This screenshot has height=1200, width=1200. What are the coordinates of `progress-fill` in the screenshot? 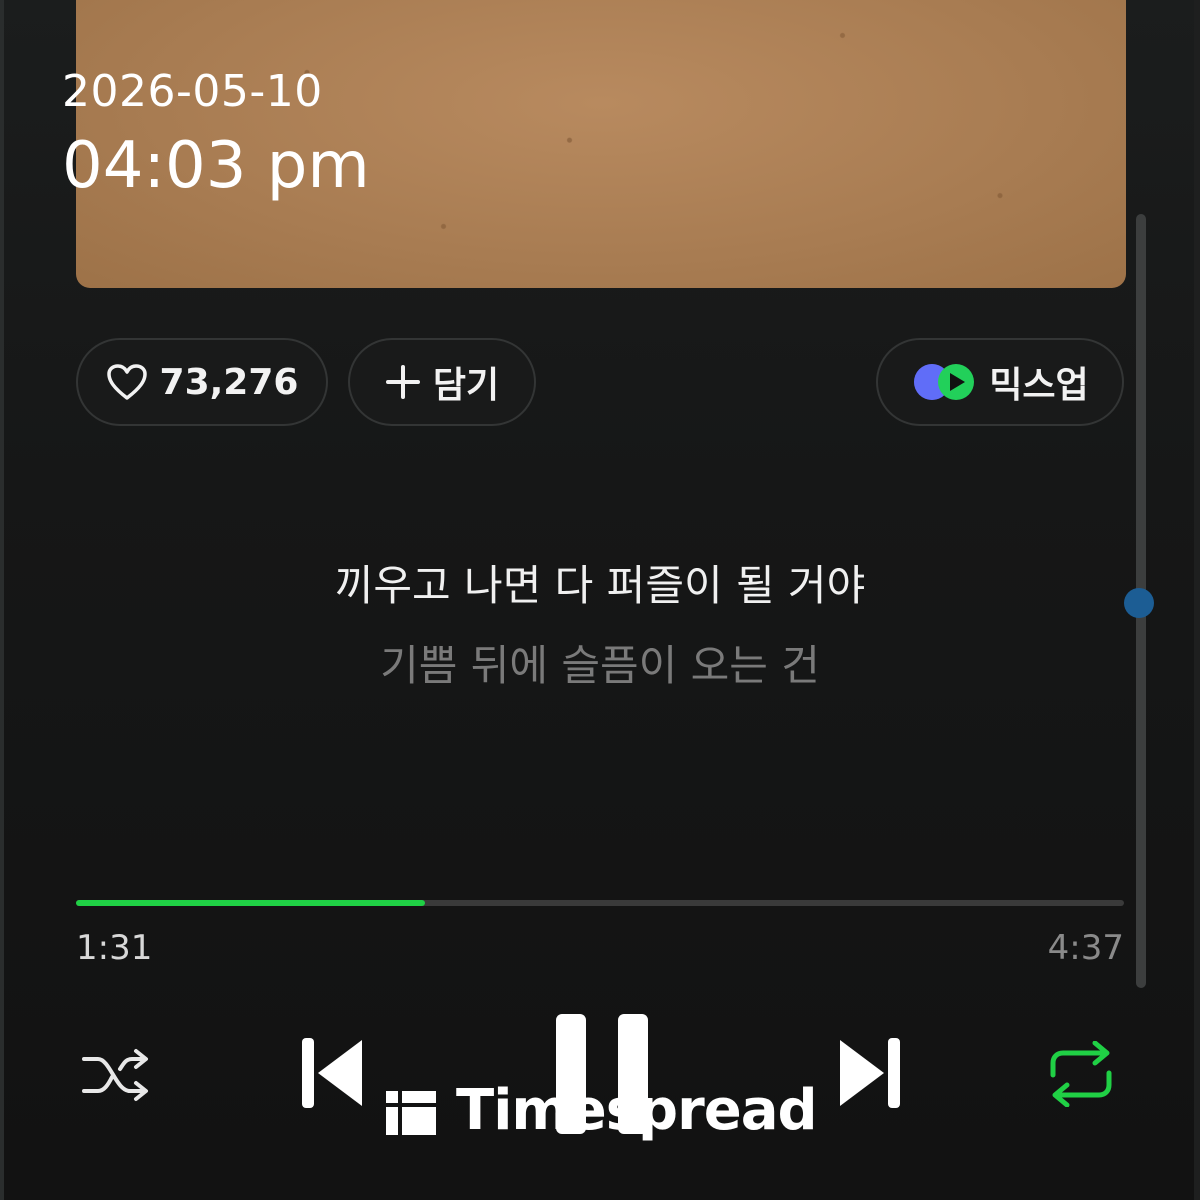 It's located at (250, 903).